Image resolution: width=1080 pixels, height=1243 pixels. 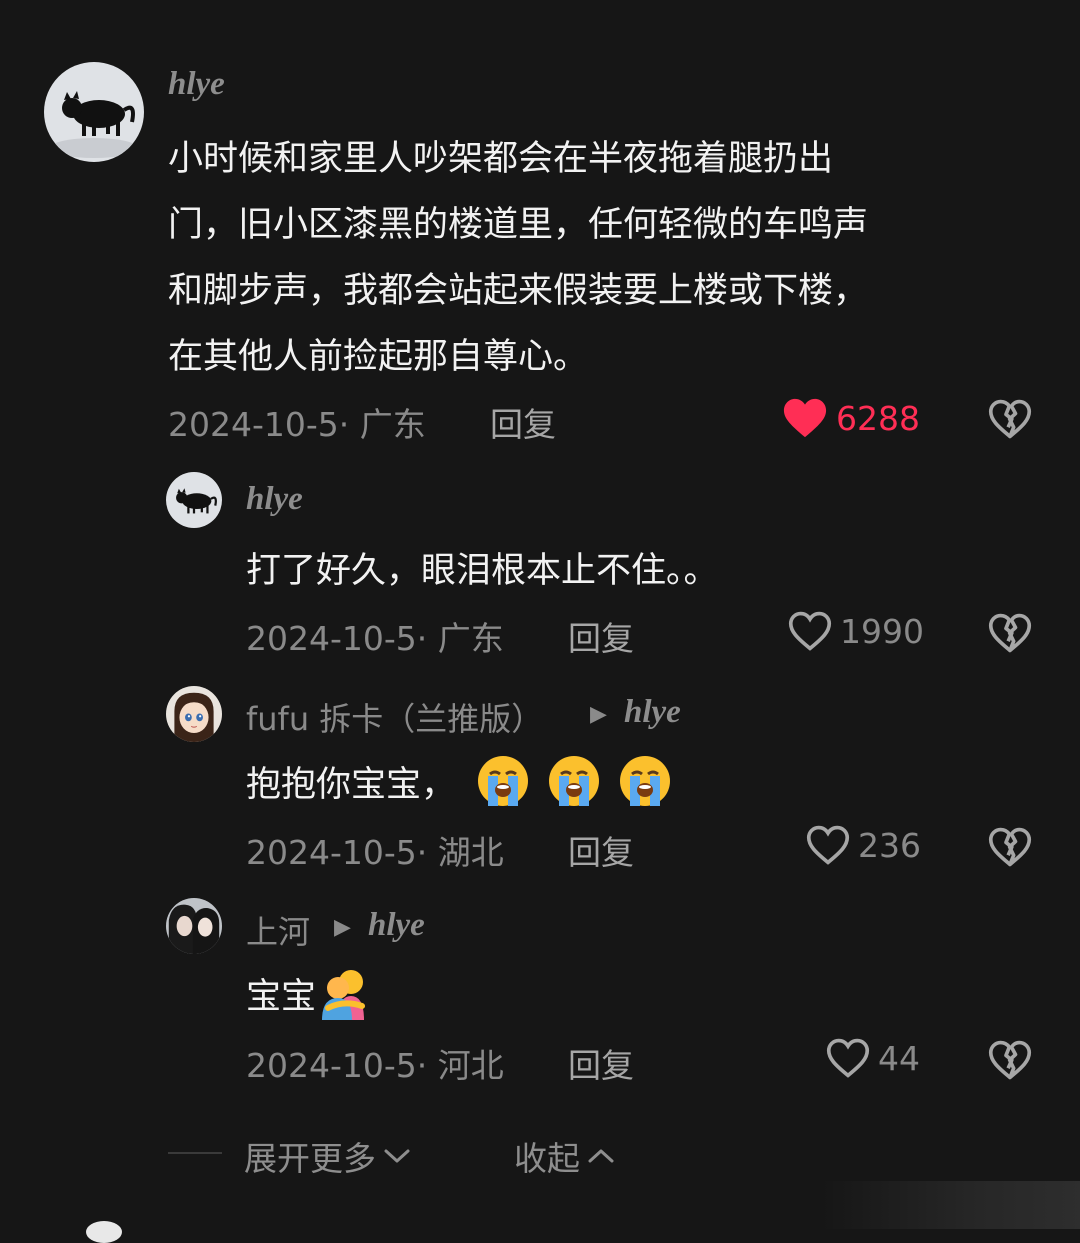 What do you see at coordinates (601, 1156) in the screenshot?
I see `chevron-up-icon` at bounding box center [601, 1156].